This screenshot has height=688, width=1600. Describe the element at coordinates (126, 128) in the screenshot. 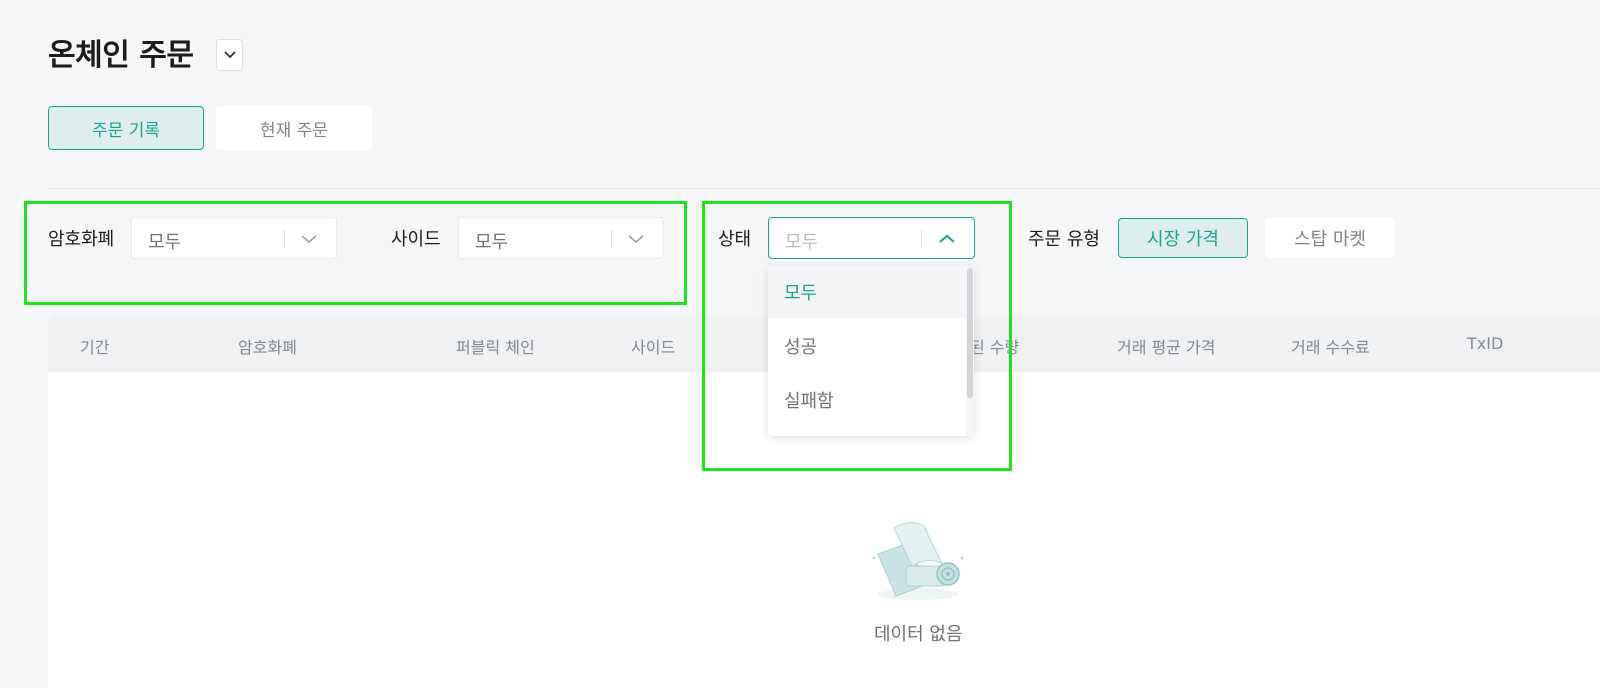

I see `tab-order-history: 주문 기록` at that location.